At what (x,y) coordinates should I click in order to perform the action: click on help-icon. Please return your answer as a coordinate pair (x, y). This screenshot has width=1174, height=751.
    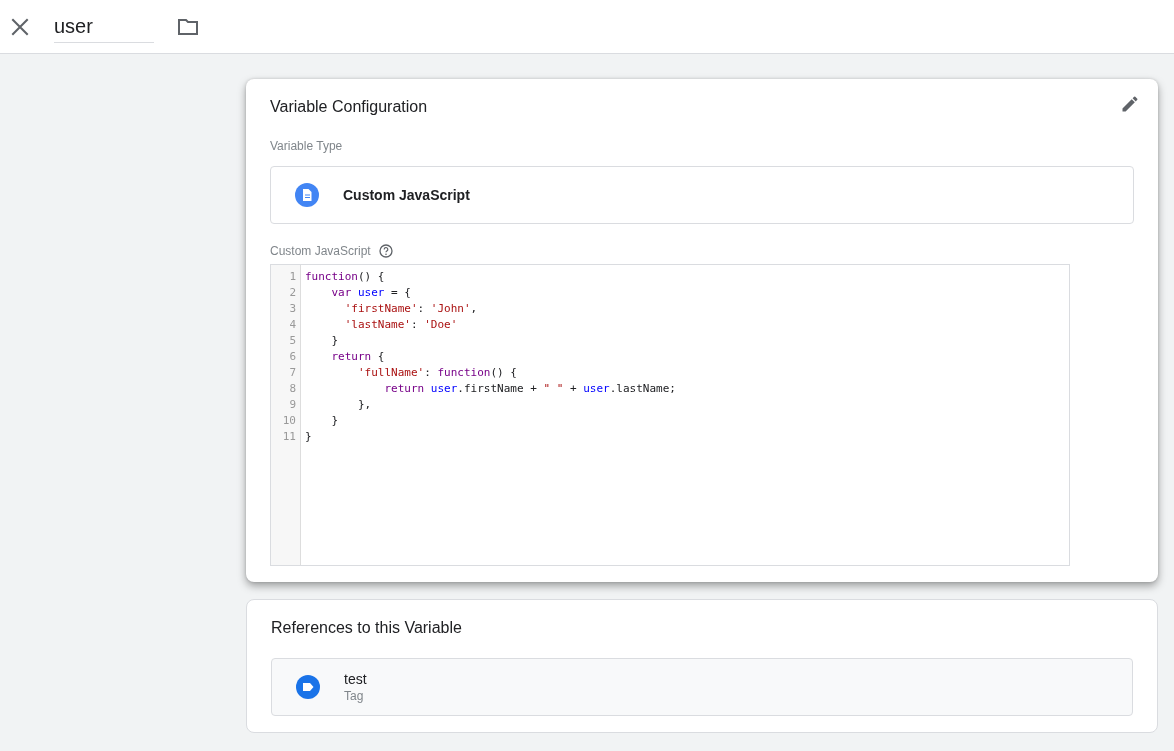
    Looking at the image, I should click on (385, 251).